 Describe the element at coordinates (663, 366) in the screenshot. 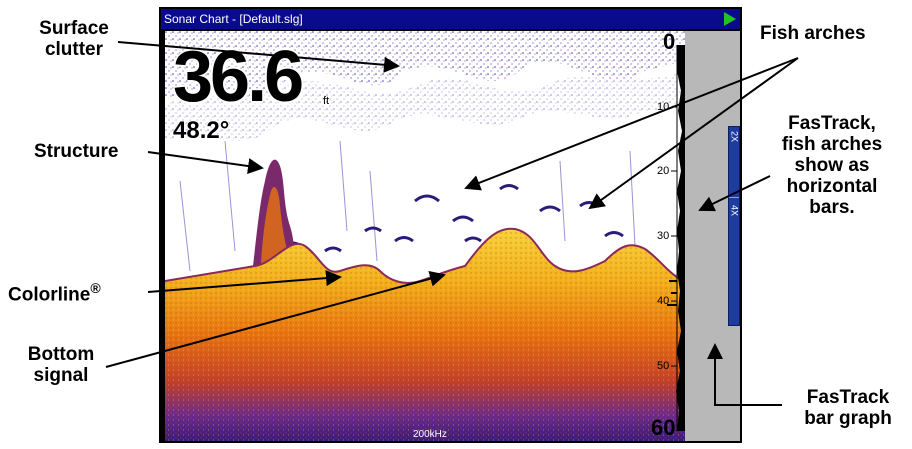

I see `depth-scale-tick-50: 50` at that location.